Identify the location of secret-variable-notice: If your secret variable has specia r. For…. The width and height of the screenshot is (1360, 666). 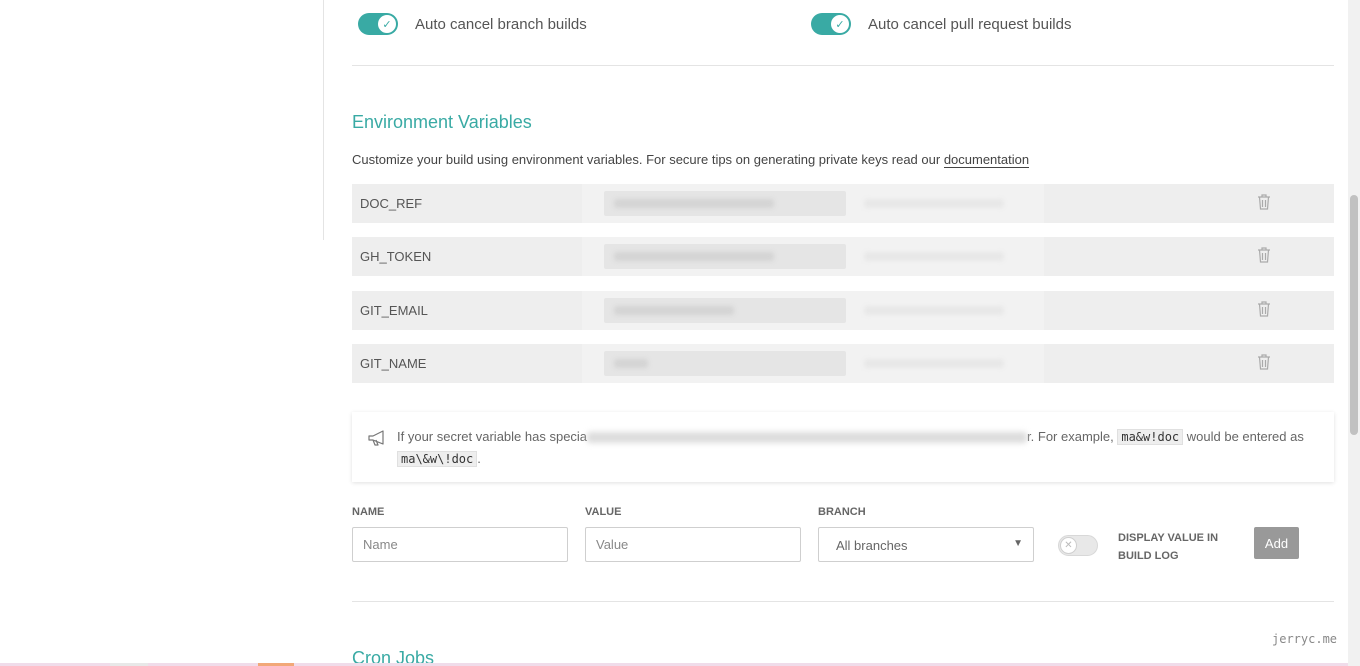
(843, 447).